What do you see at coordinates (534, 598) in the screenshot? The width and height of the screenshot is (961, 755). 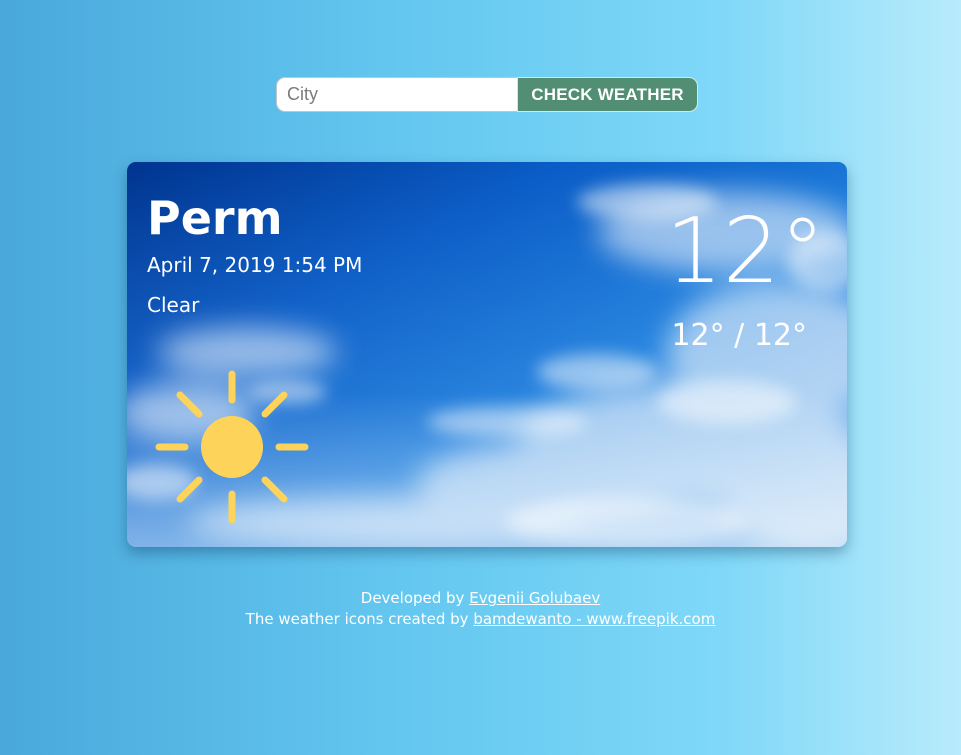 I see `developer-link: Evgenii Golubaev` at bounding box center [534, 598].